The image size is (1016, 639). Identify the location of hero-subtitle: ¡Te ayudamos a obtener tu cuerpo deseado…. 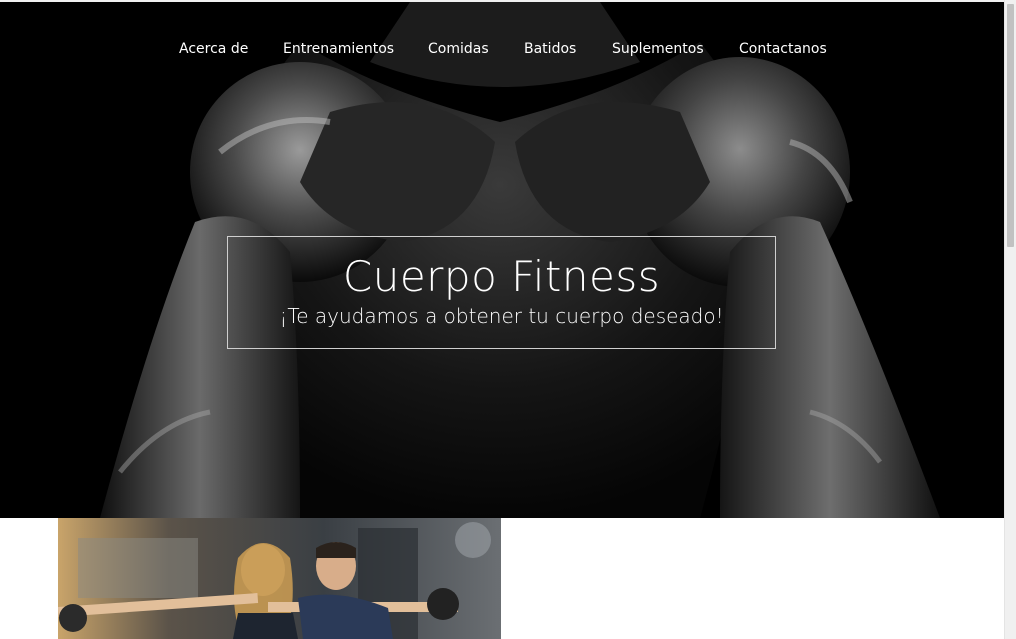
(501, 316).